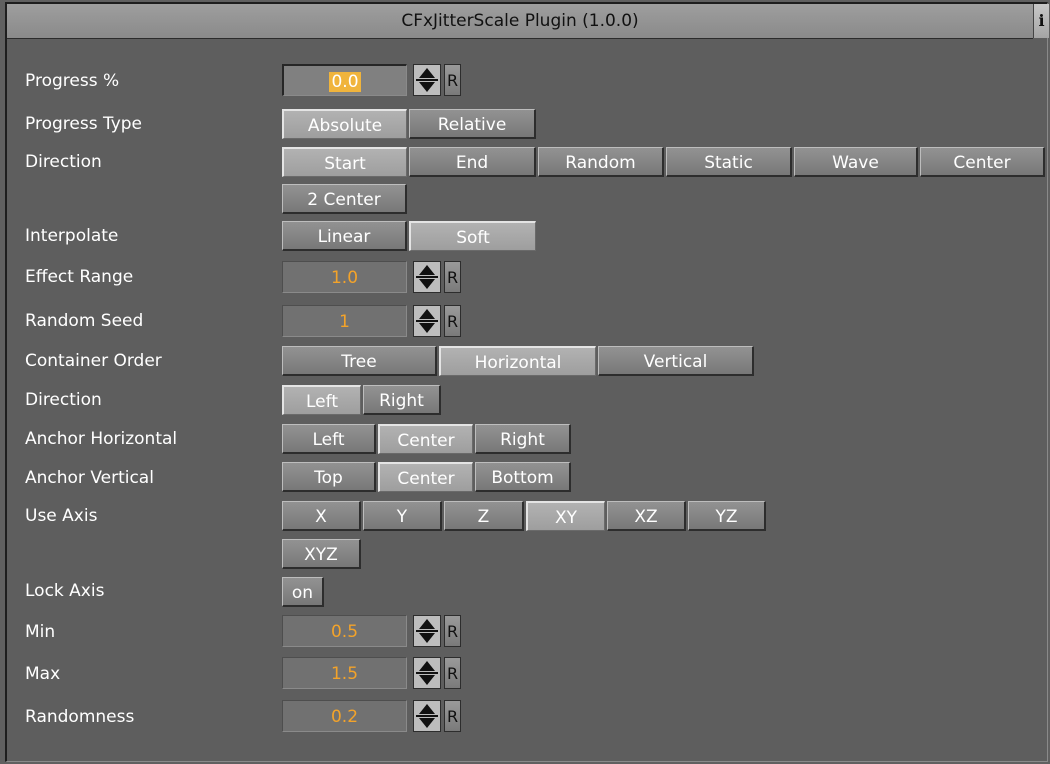 The image size is (1050, 764). Describe the element at coordinates (344, 631) in the screenshot. I see `min-field: 0.5` at that location.